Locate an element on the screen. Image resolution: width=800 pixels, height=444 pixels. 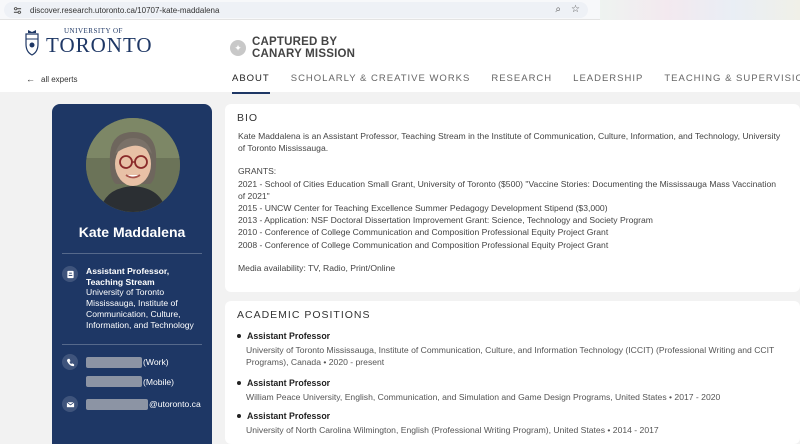
phone-mobile-row: (Mobile) is located at coordinates (130, 381).